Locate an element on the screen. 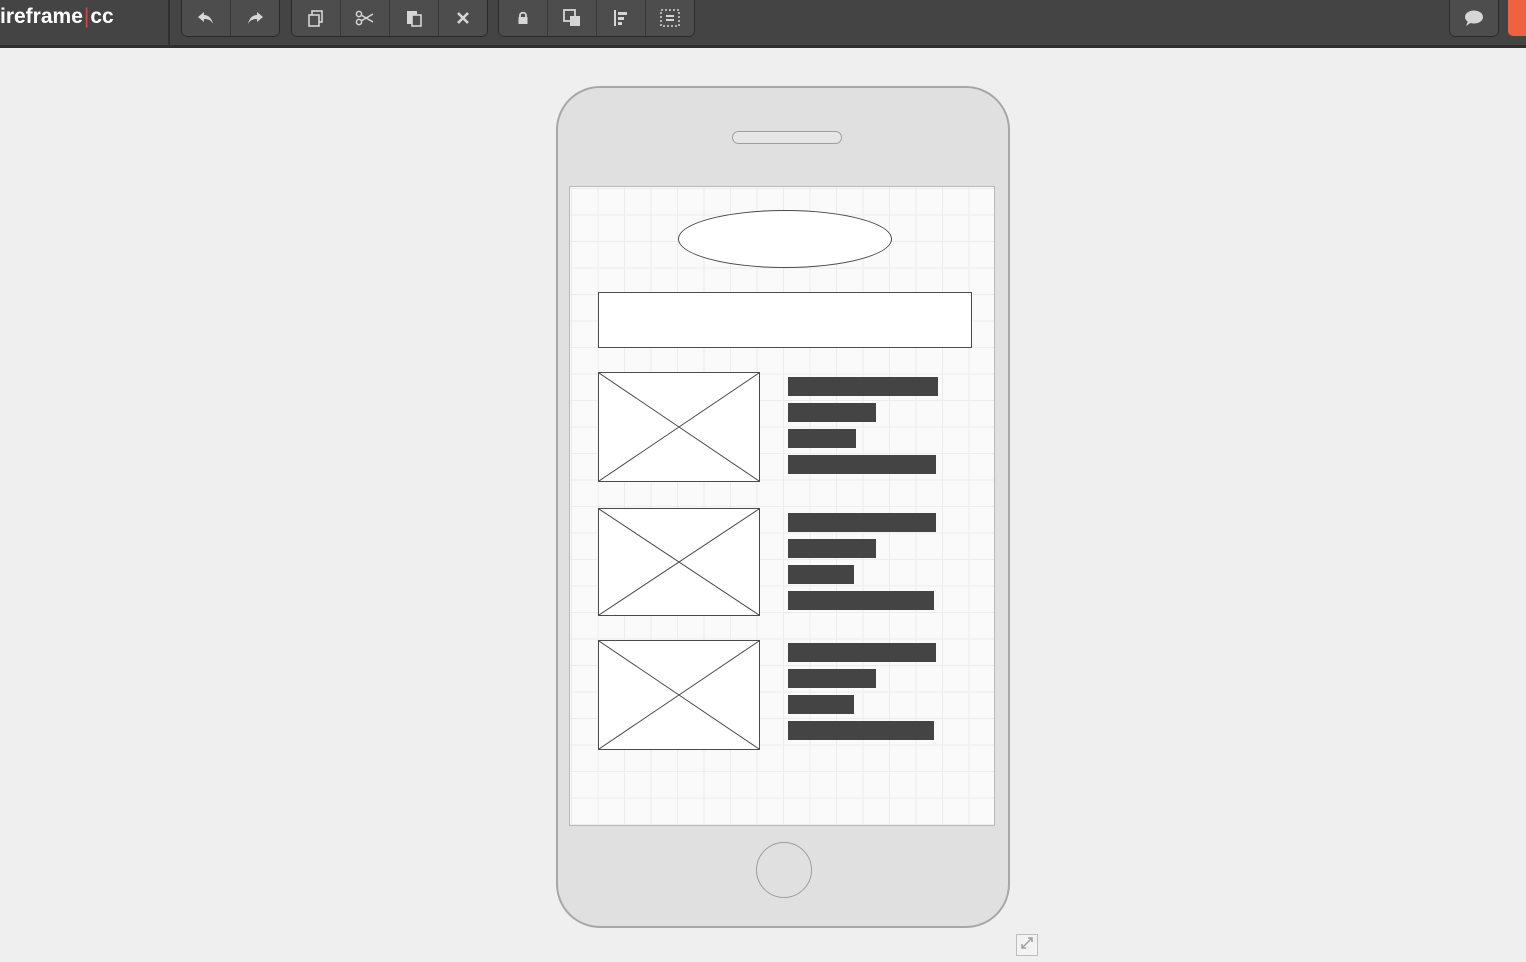  arrange-button-group is located at coordinates (596, 18).